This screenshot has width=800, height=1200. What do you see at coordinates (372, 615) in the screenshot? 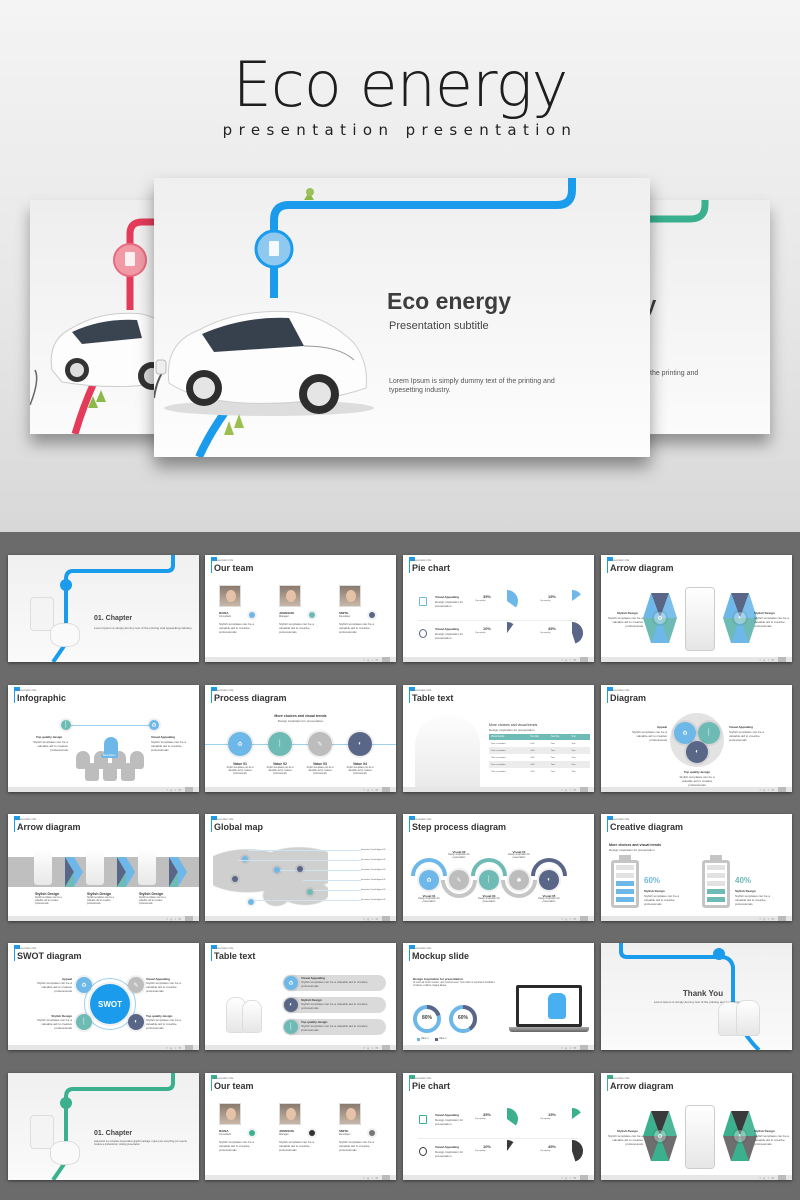
I see `member-icon` at bounding box center [372, 615].